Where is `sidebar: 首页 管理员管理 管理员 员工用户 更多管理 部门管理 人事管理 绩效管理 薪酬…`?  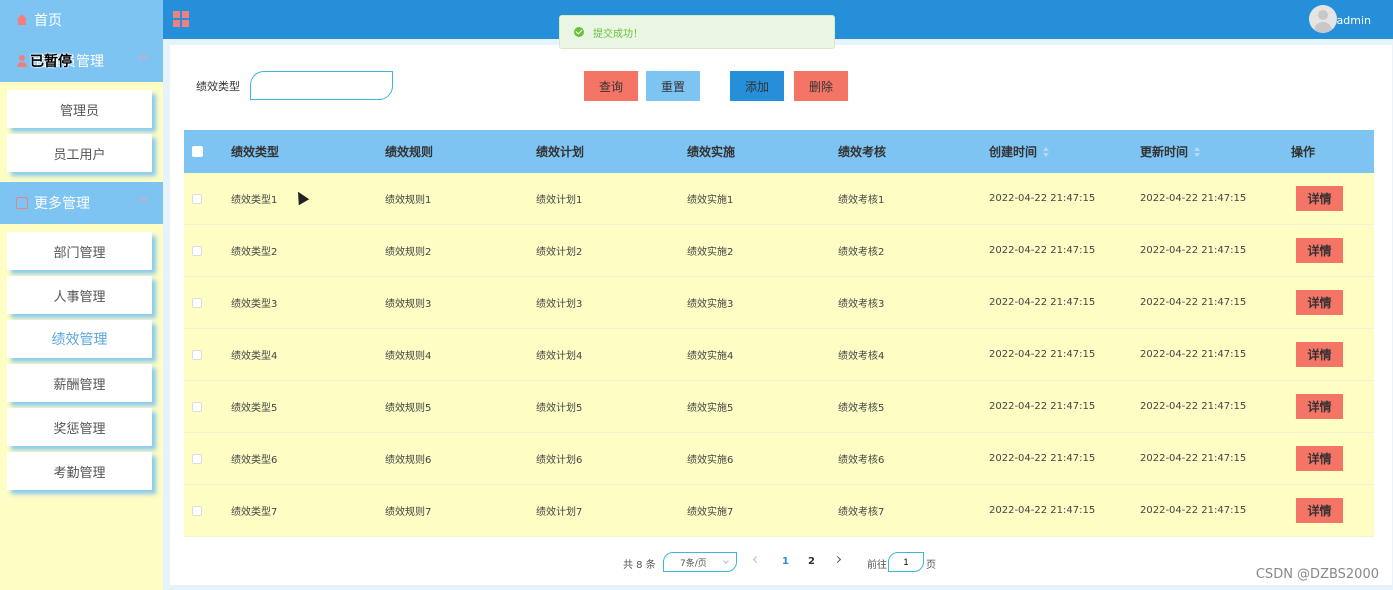
sidebar: 首页 管理员管理 管理员 员工用户 更多管理 部门管理 人事管理 绩效管理 薪酬… is located at coordinates (81, 295).